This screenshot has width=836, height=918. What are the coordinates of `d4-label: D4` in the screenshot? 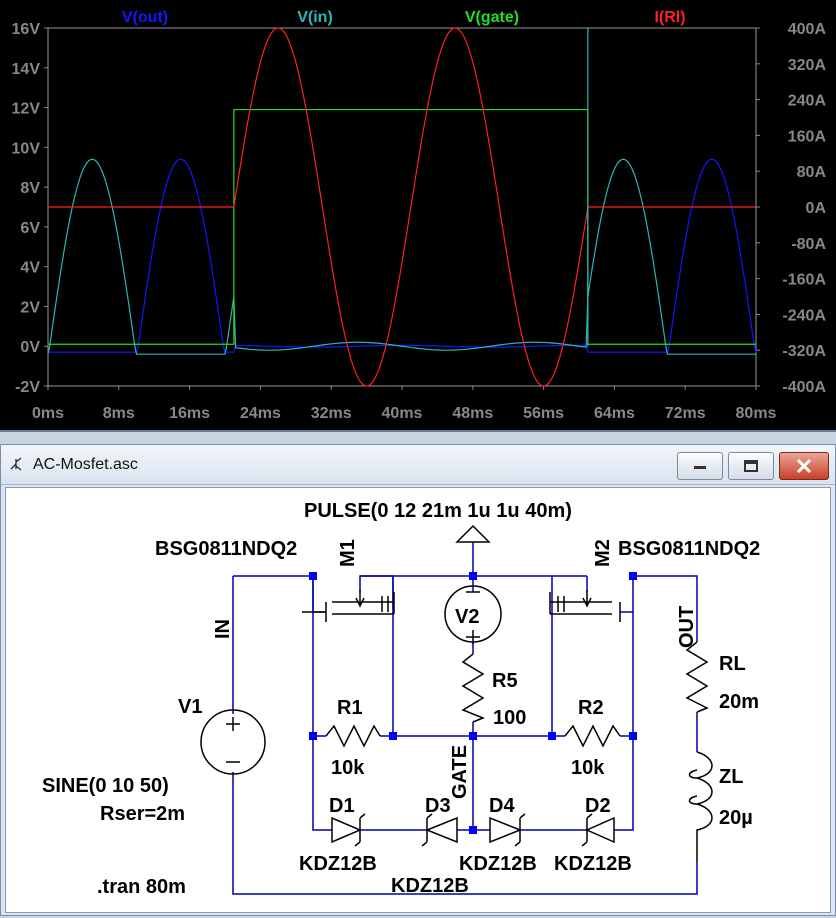 It's located at (502, 806).